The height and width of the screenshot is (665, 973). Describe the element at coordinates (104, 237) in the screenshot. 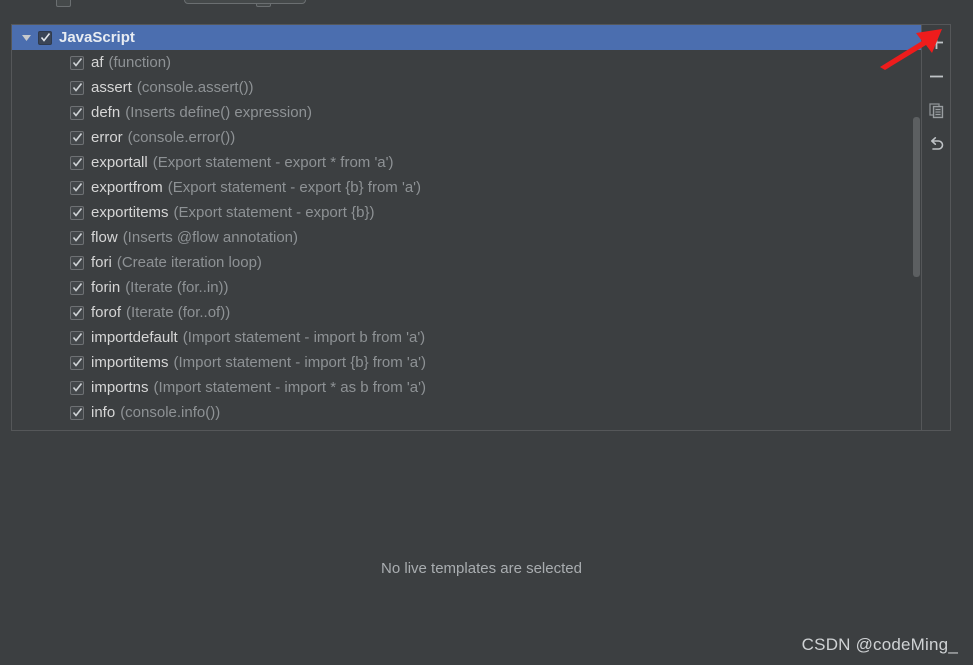

I see `template-abbreviation: flow` at that location.